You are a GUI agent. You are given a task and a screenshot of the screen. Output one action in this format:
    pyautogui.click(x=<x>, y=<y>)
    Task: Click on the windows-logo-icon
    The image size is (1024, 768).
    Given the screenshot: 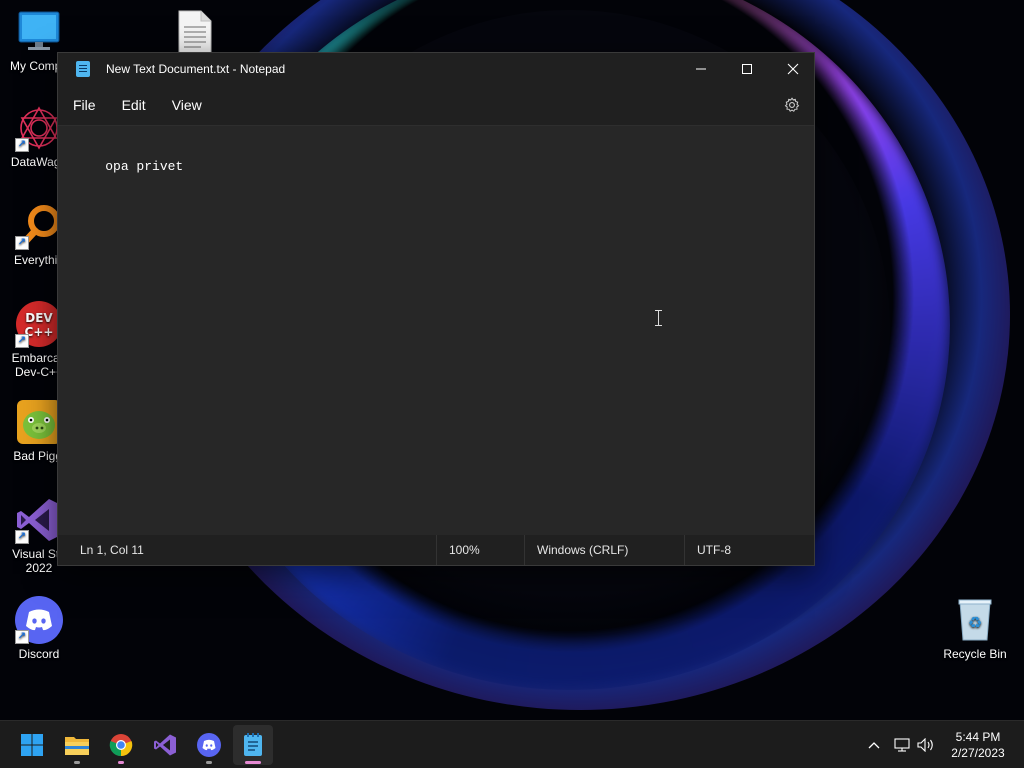 What is the action you would take?
    pyautogui.click(x=32, y=745)
    